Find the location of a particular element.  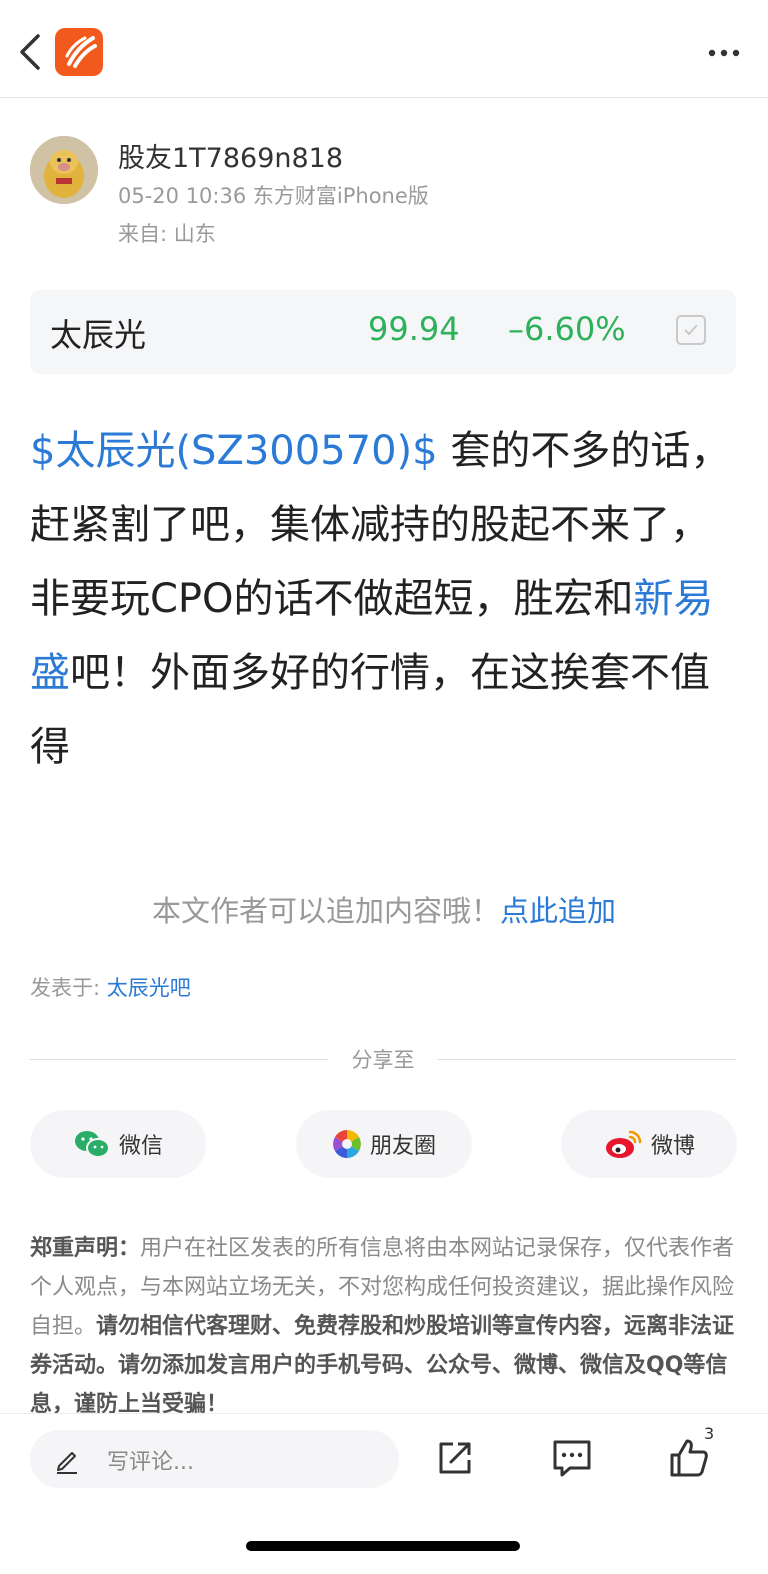

wechat-icon is located at coordinates (92, 1144).